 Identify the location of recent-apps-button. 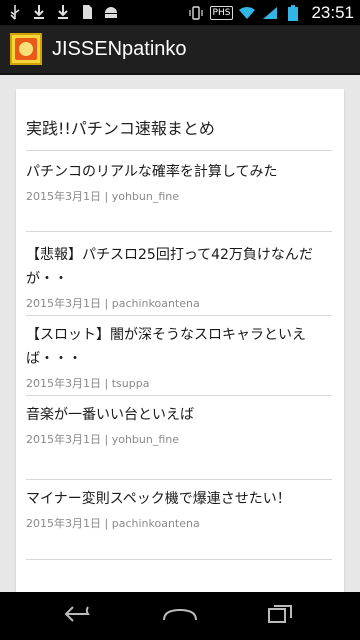
(280, 616).